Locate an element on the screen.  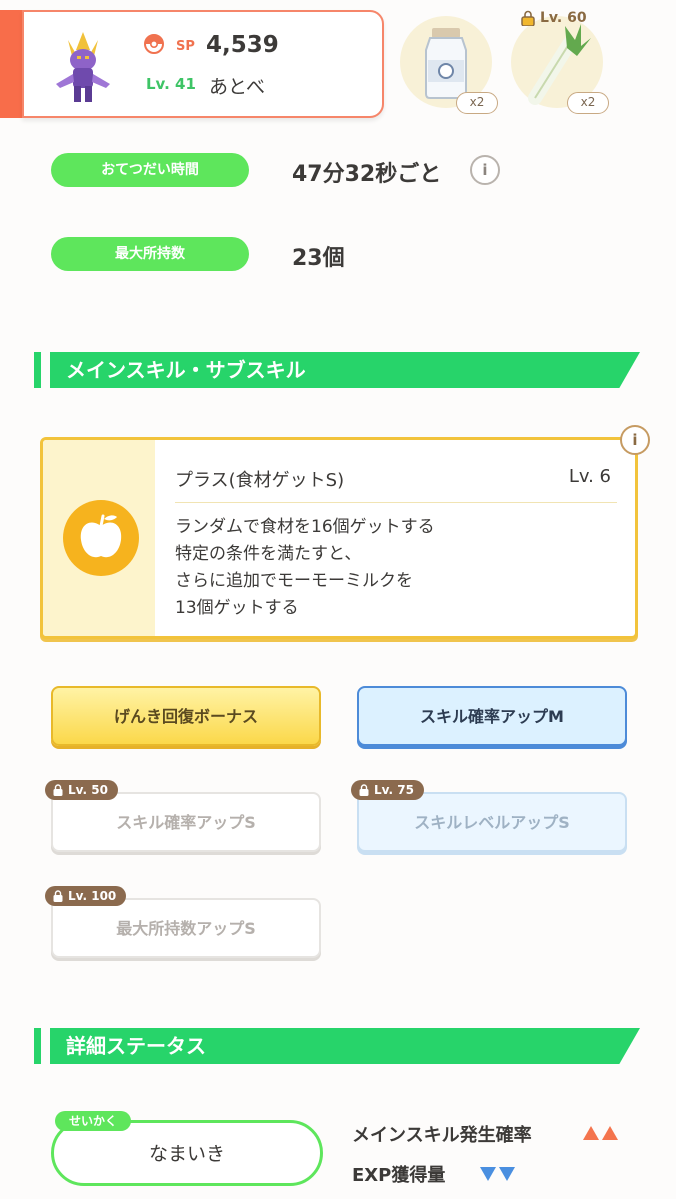
sp-value: 4,539 is located at coordinates (242, 45).